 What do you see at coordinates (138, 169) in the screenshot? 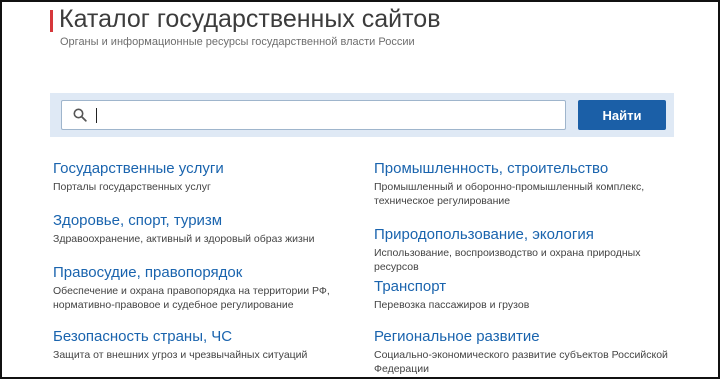
I see `category-link: Государственные услуги` at bounding box center [138, 169].